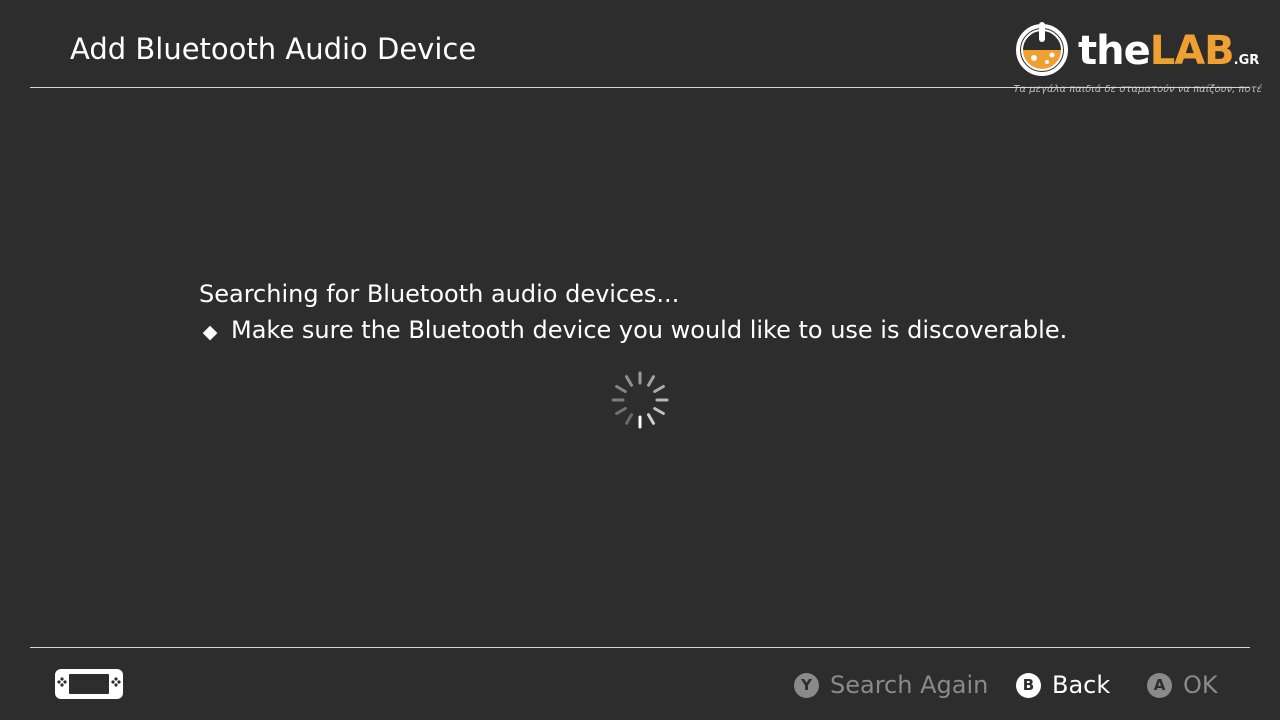 The width and height of the screenshot is (1280, 720). Describe the element at coordinates (273, 49) in the screenshot. I see `page-title: Add Bluetooth Audio Device` at that location.